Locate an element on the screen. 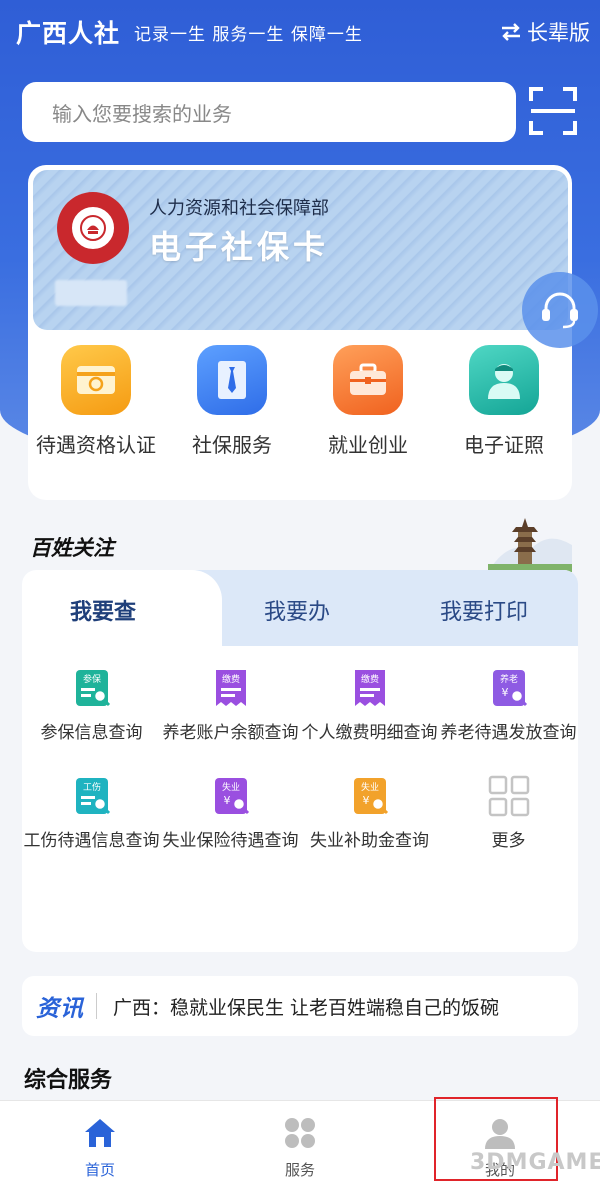 This screenshot has height=1183, width=600. injury-query-icon: 工伤 is located at coordinates (92, 796).